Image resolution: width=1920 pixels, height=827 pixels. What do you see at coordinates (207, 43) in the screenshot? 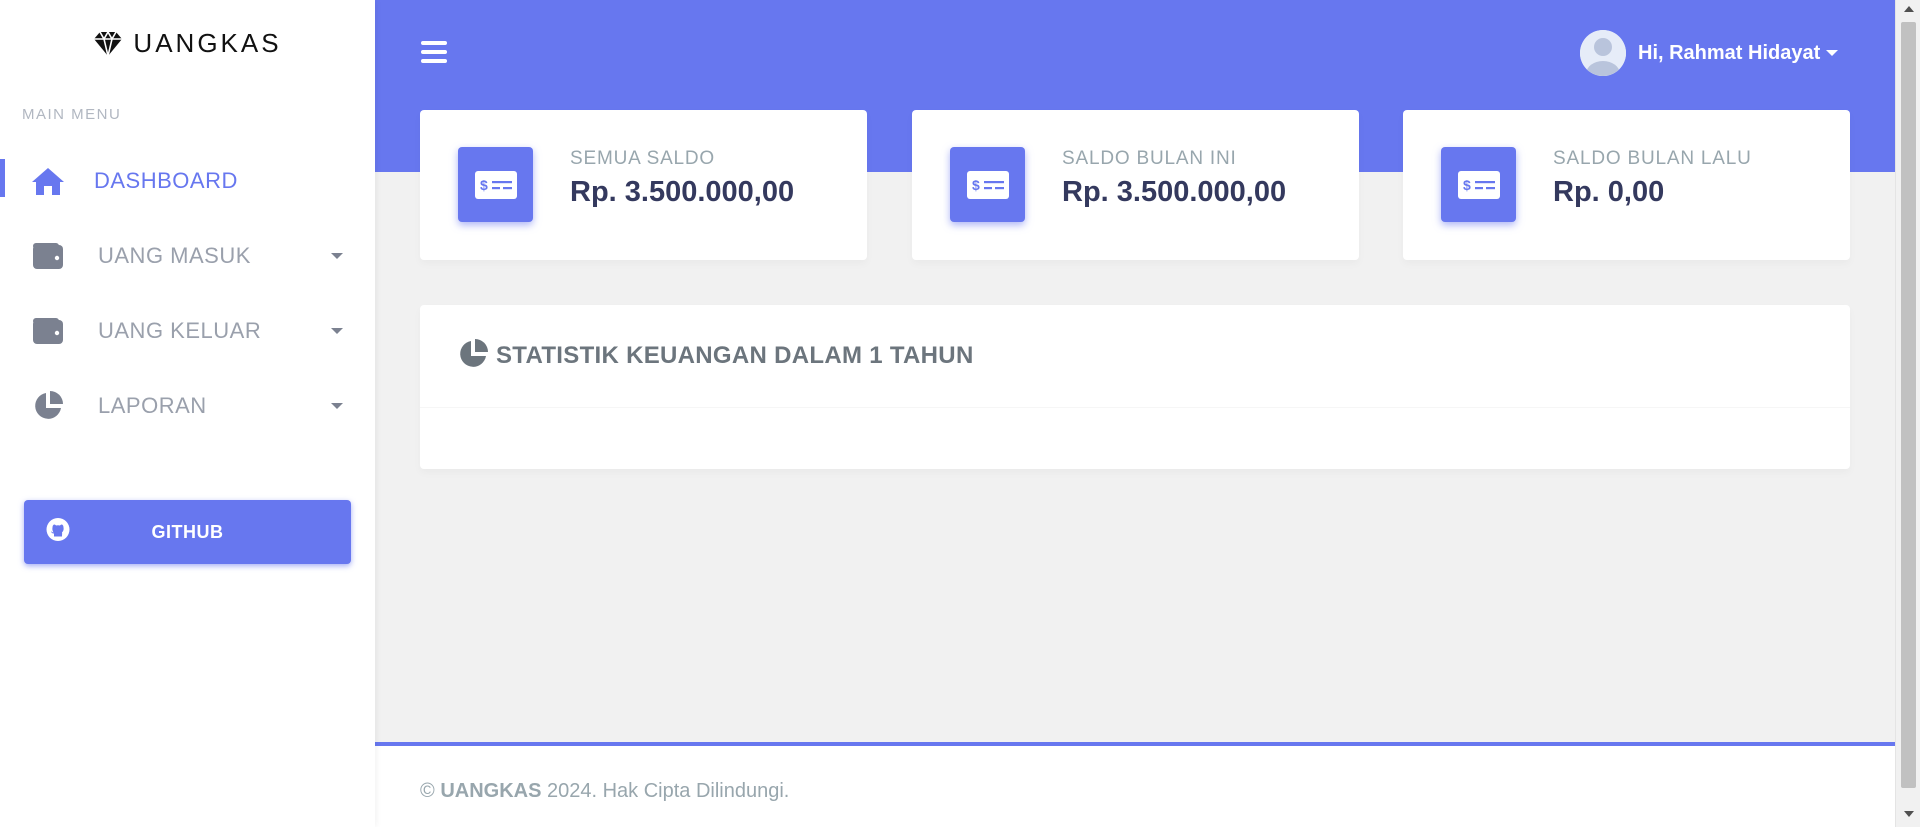
I see `brand-name: UANGKAS` at bounding box center [207, 43].